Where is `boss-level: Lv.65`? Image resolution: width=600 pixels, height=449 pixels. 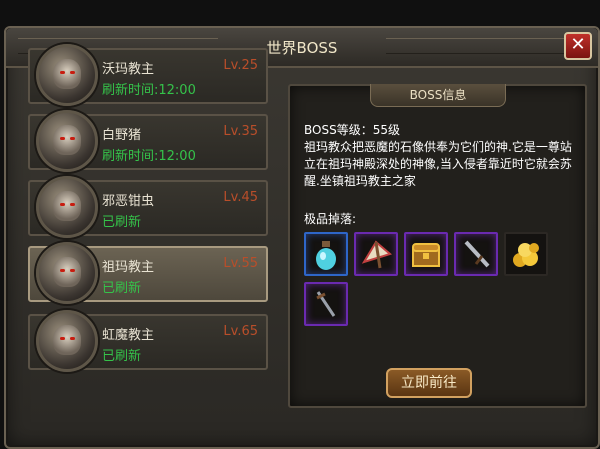 boss-level: Lv.65 is located at coordinates (240, 331).